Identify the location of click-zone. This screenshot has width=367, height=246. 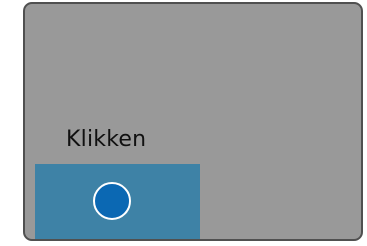
(117, 201).